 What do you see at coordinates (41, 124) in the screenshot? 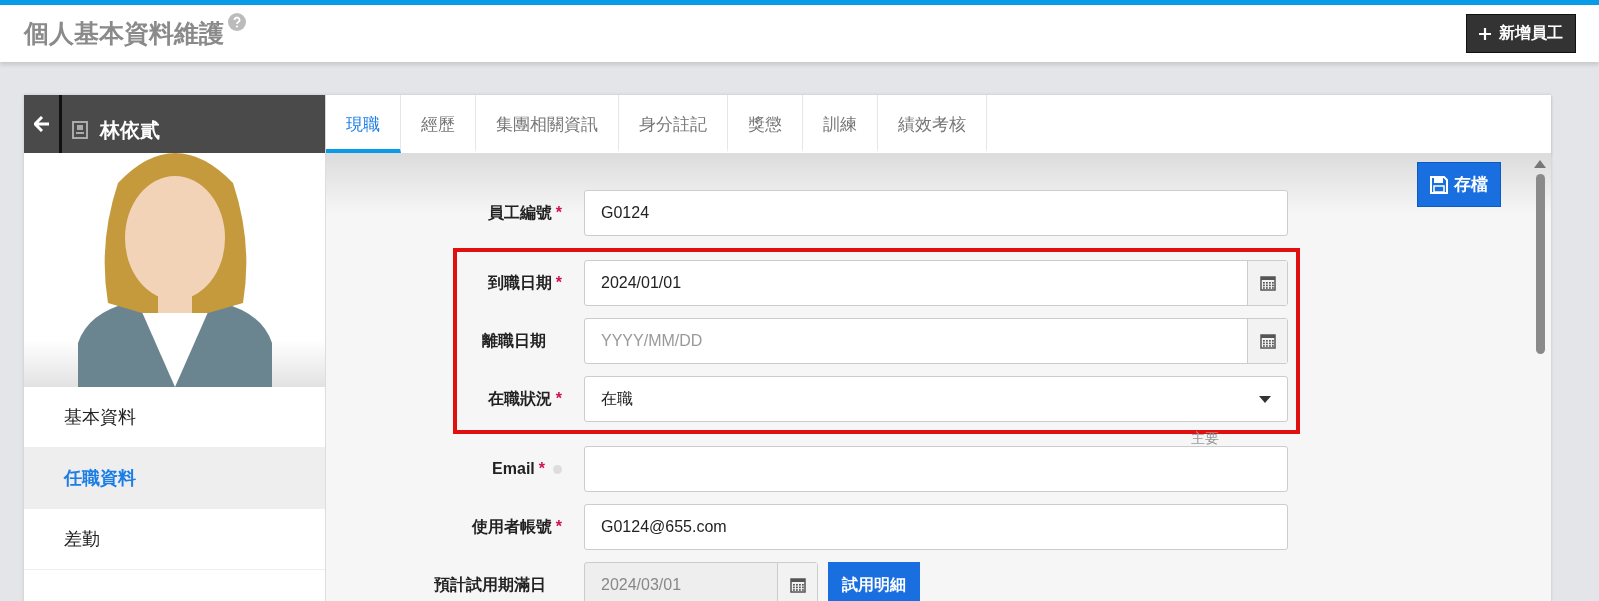
I see `back-arrow-icon` at bounding box center [41, 124].